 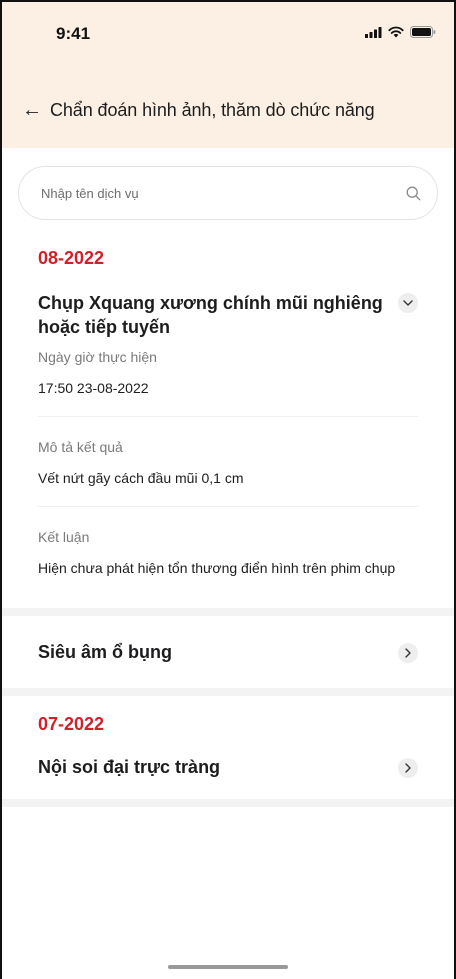 I want to click on nav-bar: ← Chẩn đoán hình ảnh, thăm dò chức năng, so click(x=228, y=110).